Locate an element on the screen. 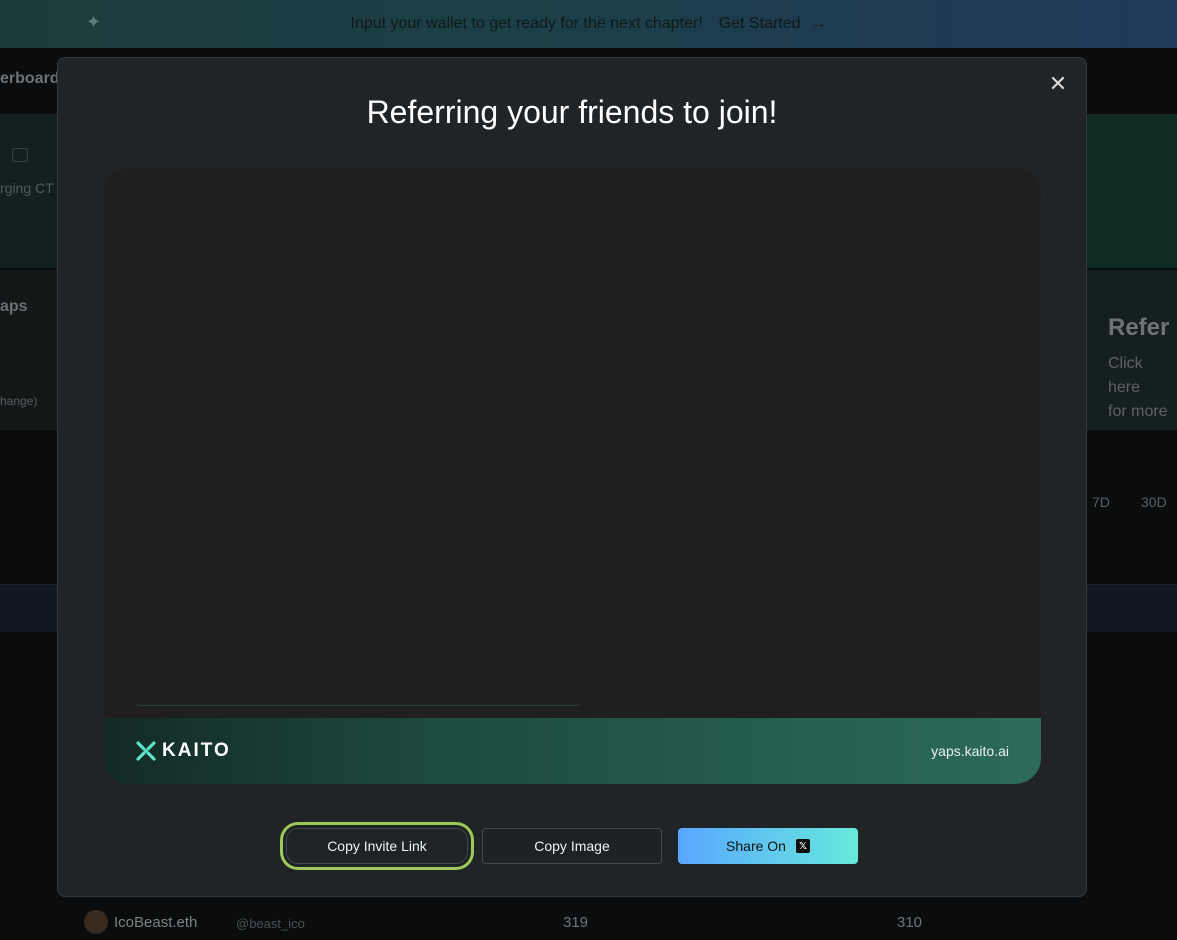 Image resolution: width=1177 pixels, height=940 pixels. row-handle: @beast_ico is located at coordinates (270, 923).